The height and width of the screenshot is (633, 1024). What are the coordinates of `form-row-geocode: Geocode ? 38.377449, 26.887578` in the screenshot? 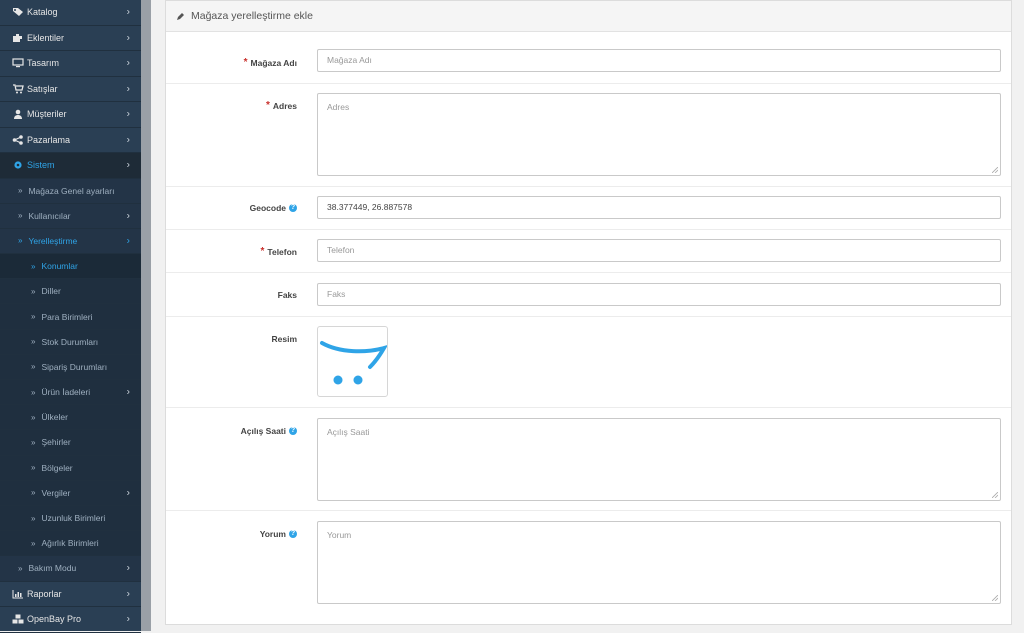 It's located at (588, 208).